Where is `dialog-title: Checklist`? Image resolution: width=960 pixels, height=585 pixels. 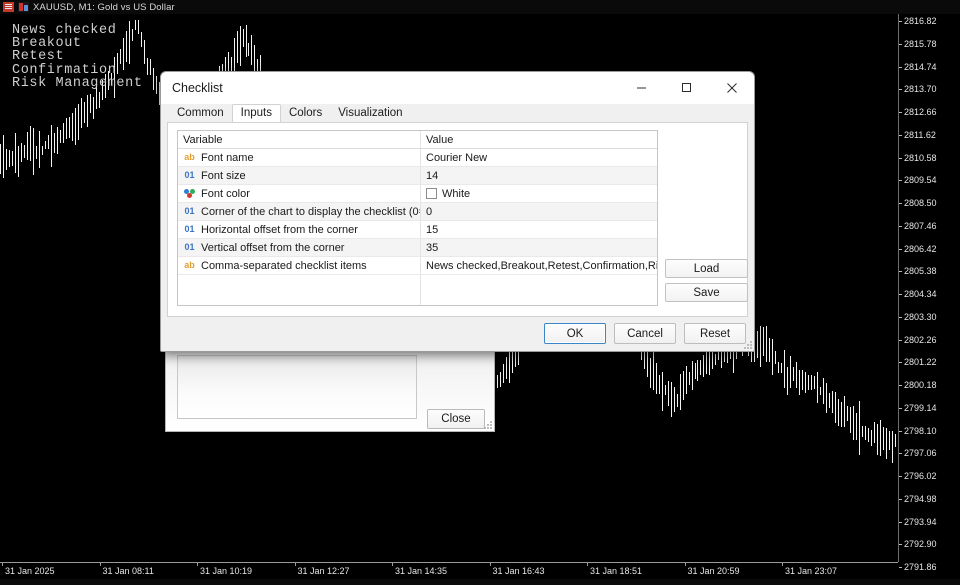
dialog-title: Checklist is located at coordinates (197, 88).